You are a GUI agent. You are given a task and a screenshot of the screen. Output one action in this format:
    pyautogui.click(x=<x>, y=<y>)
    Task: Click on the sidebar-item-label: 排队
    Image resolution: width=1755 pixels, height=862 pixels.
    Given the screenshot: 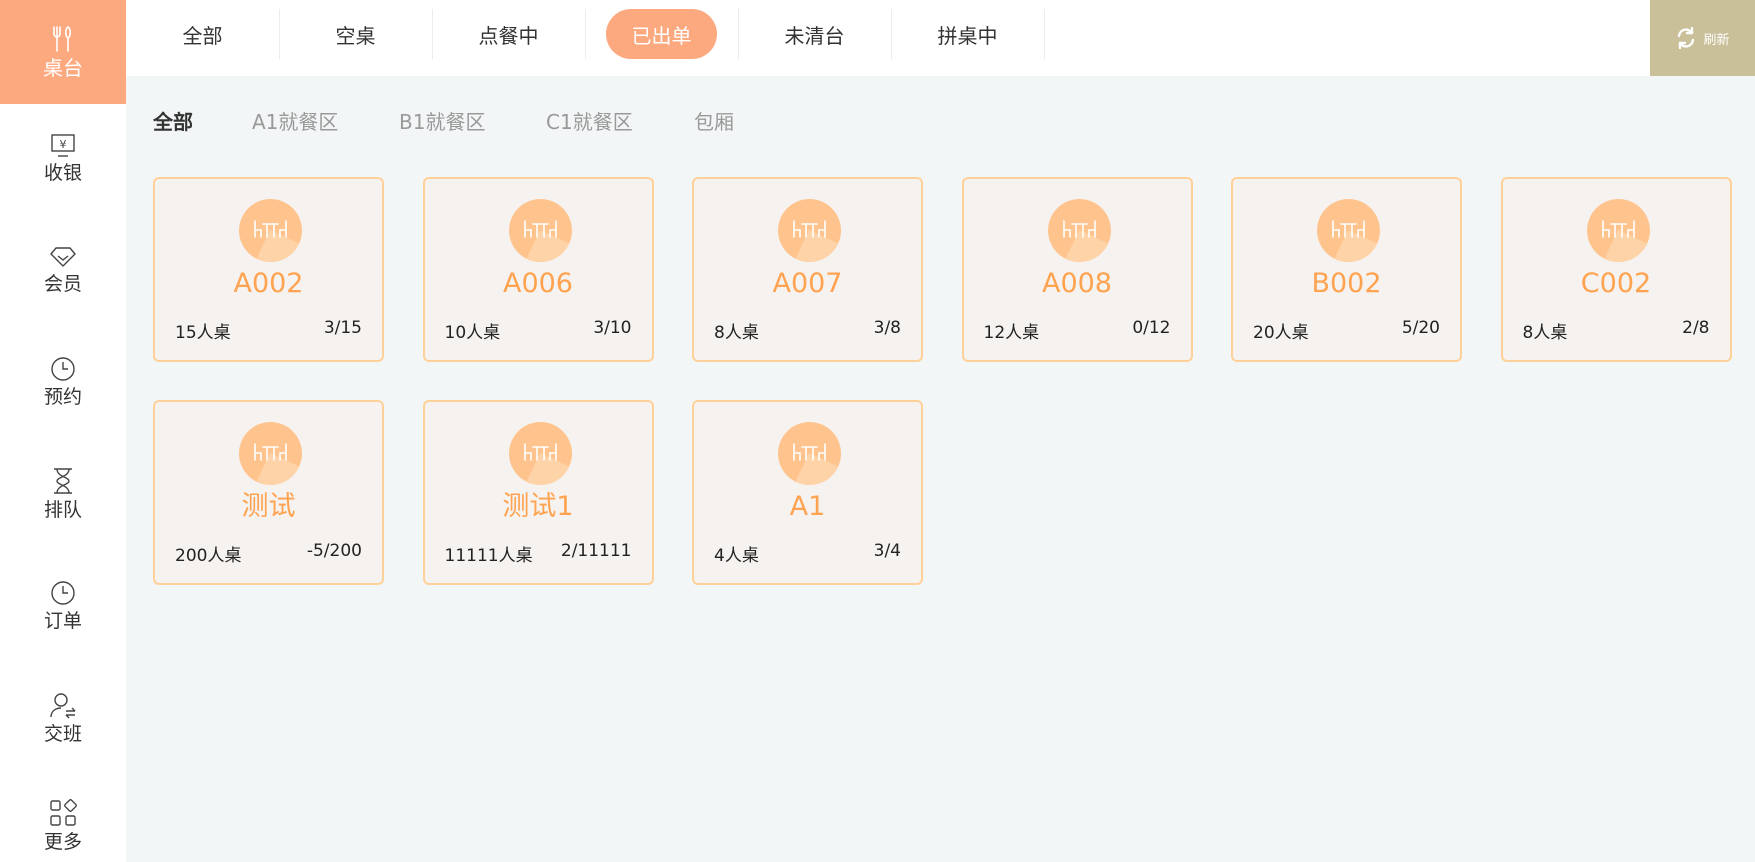 What is the action you would take?
    pyautogui.click(x=62, y=510)
    